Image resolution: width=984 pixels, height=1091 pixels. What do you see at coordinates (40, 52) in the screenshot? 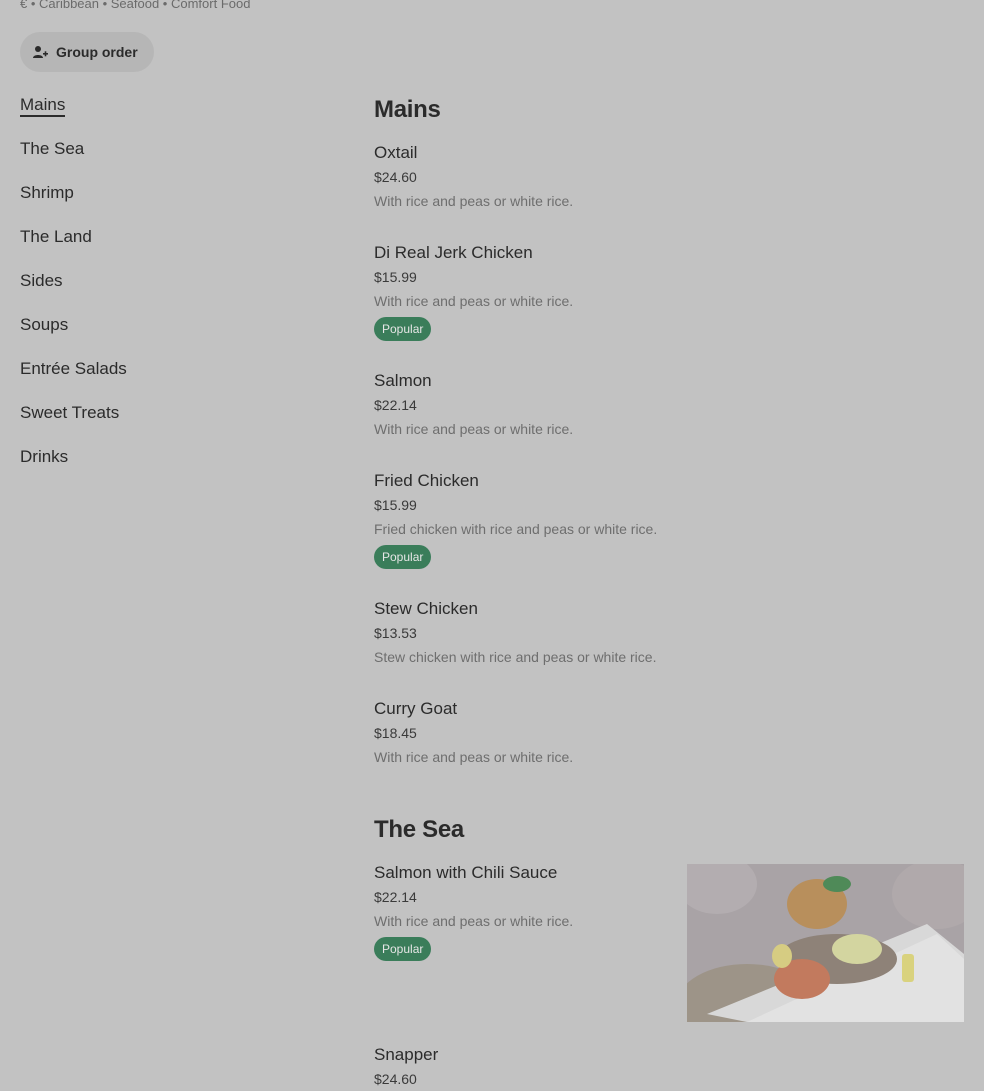
I see `person-add-icon` at bounding box center [40, 52].